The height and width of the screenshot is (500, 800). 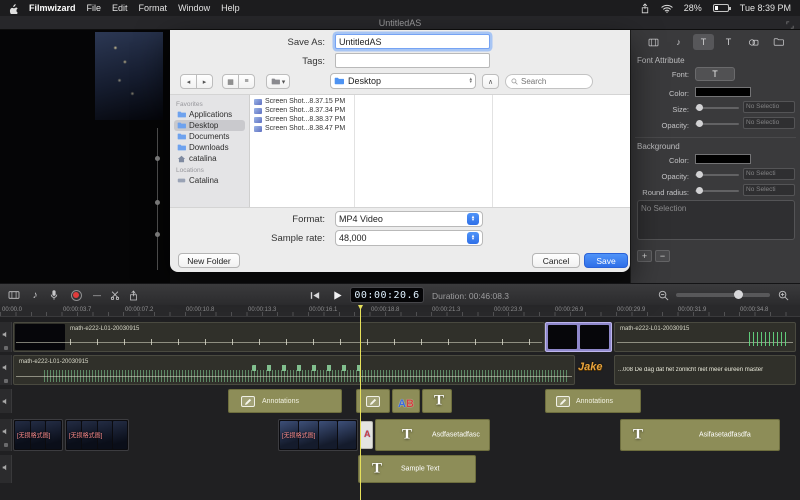 I want to click on menu-help: Help, so click(x=230, y=8).